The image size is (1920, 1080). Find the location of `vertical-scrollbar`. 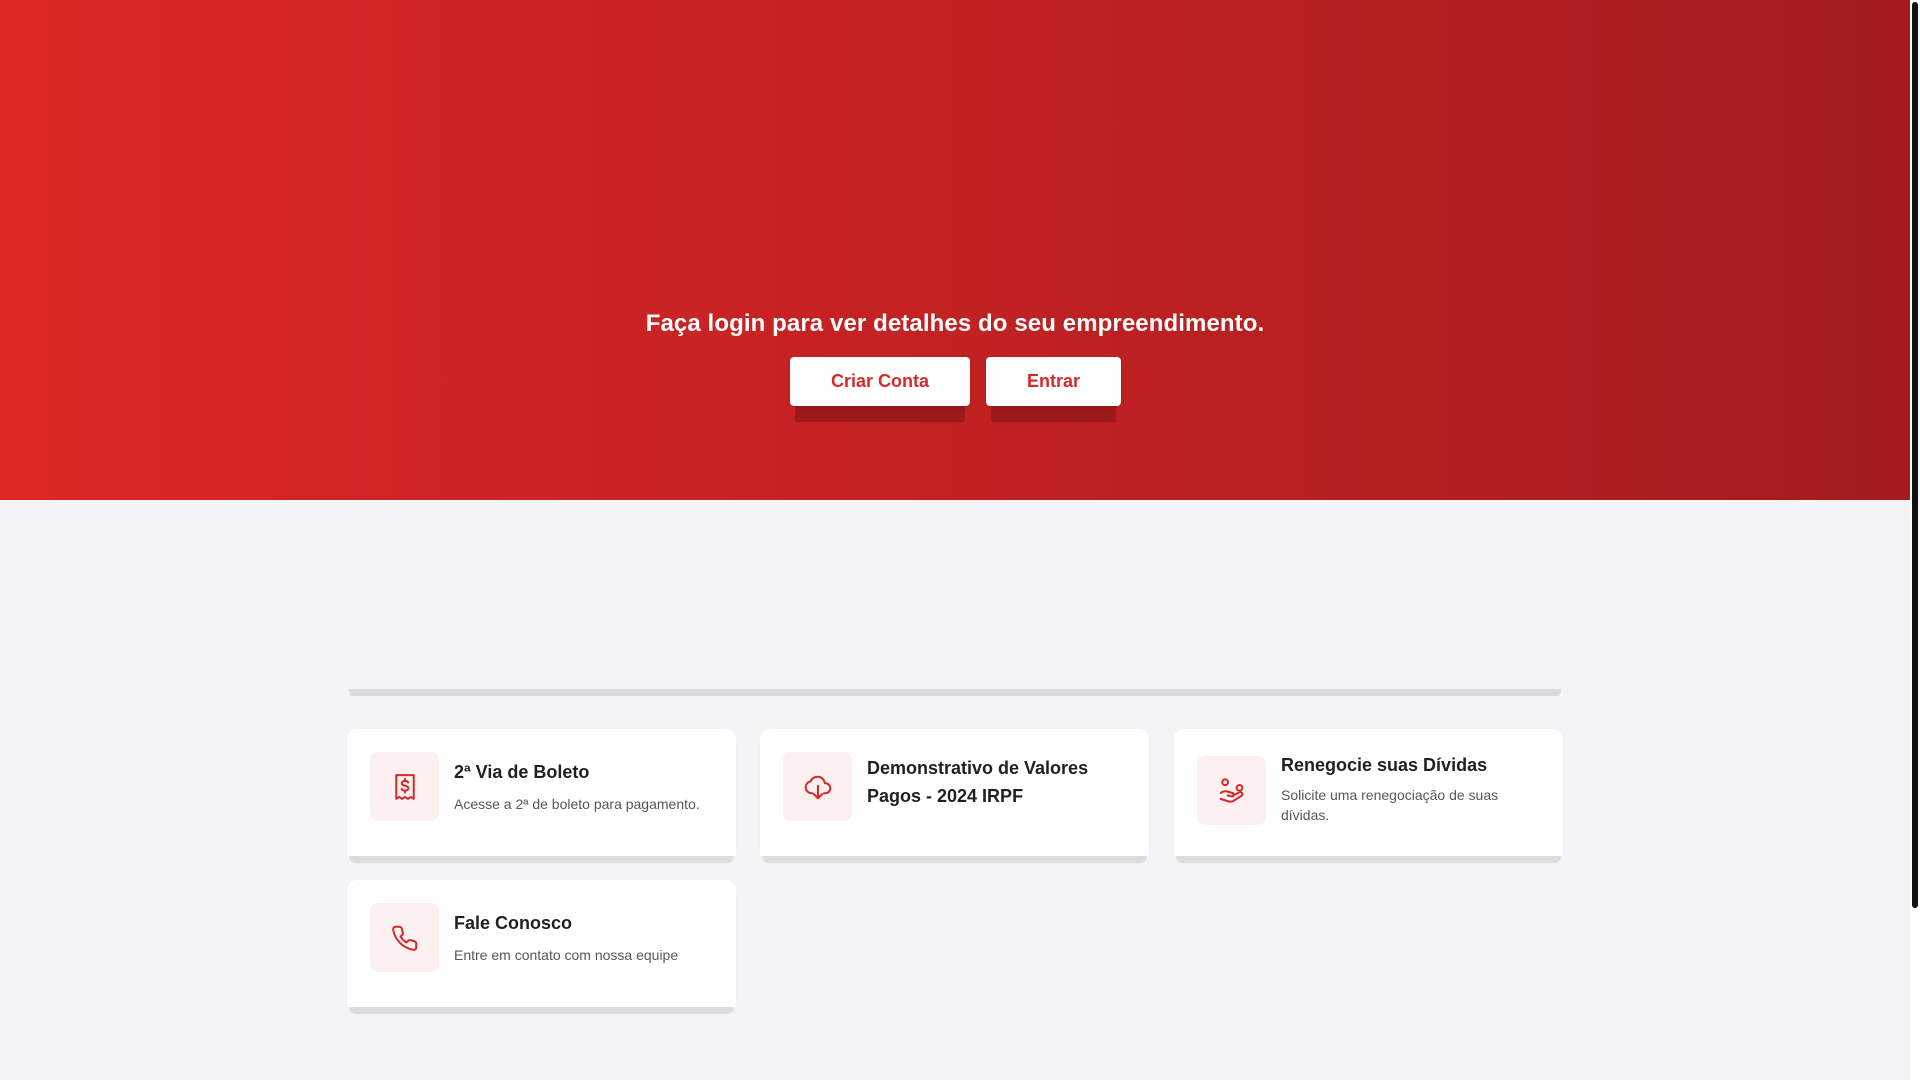

vertical-scrollbar is located at coordinates (1915, 540).